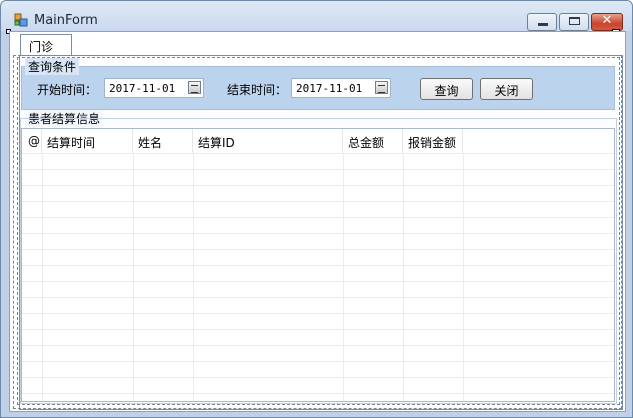 The width and height of the screenshot is (633, 418). I want to click on end-date-picker: 2017-11-01, so click(341, 88).